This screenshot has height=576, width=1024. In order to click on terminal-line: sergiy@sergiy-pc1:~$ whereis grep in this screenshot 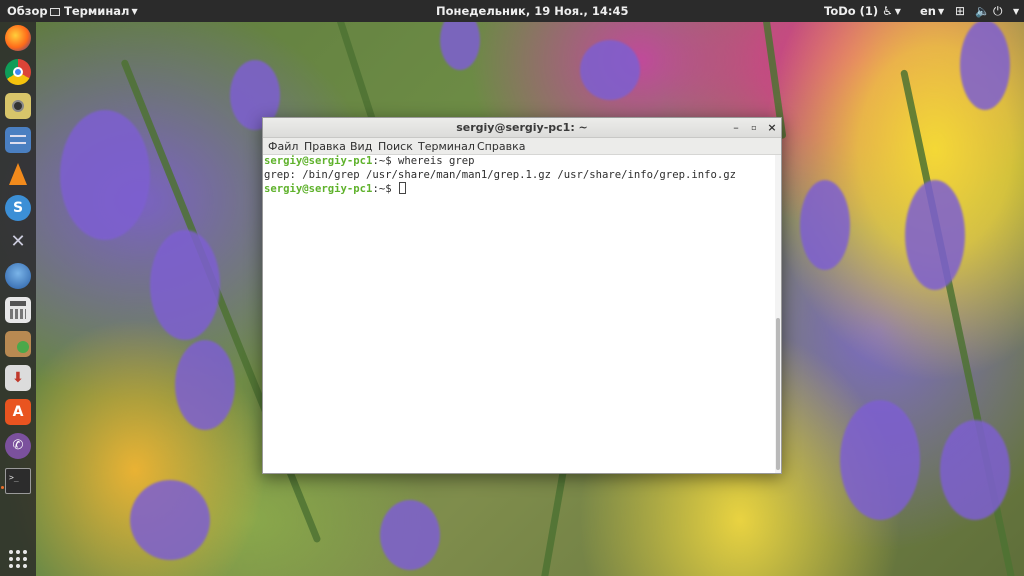, I will do `click(519, 162)`.